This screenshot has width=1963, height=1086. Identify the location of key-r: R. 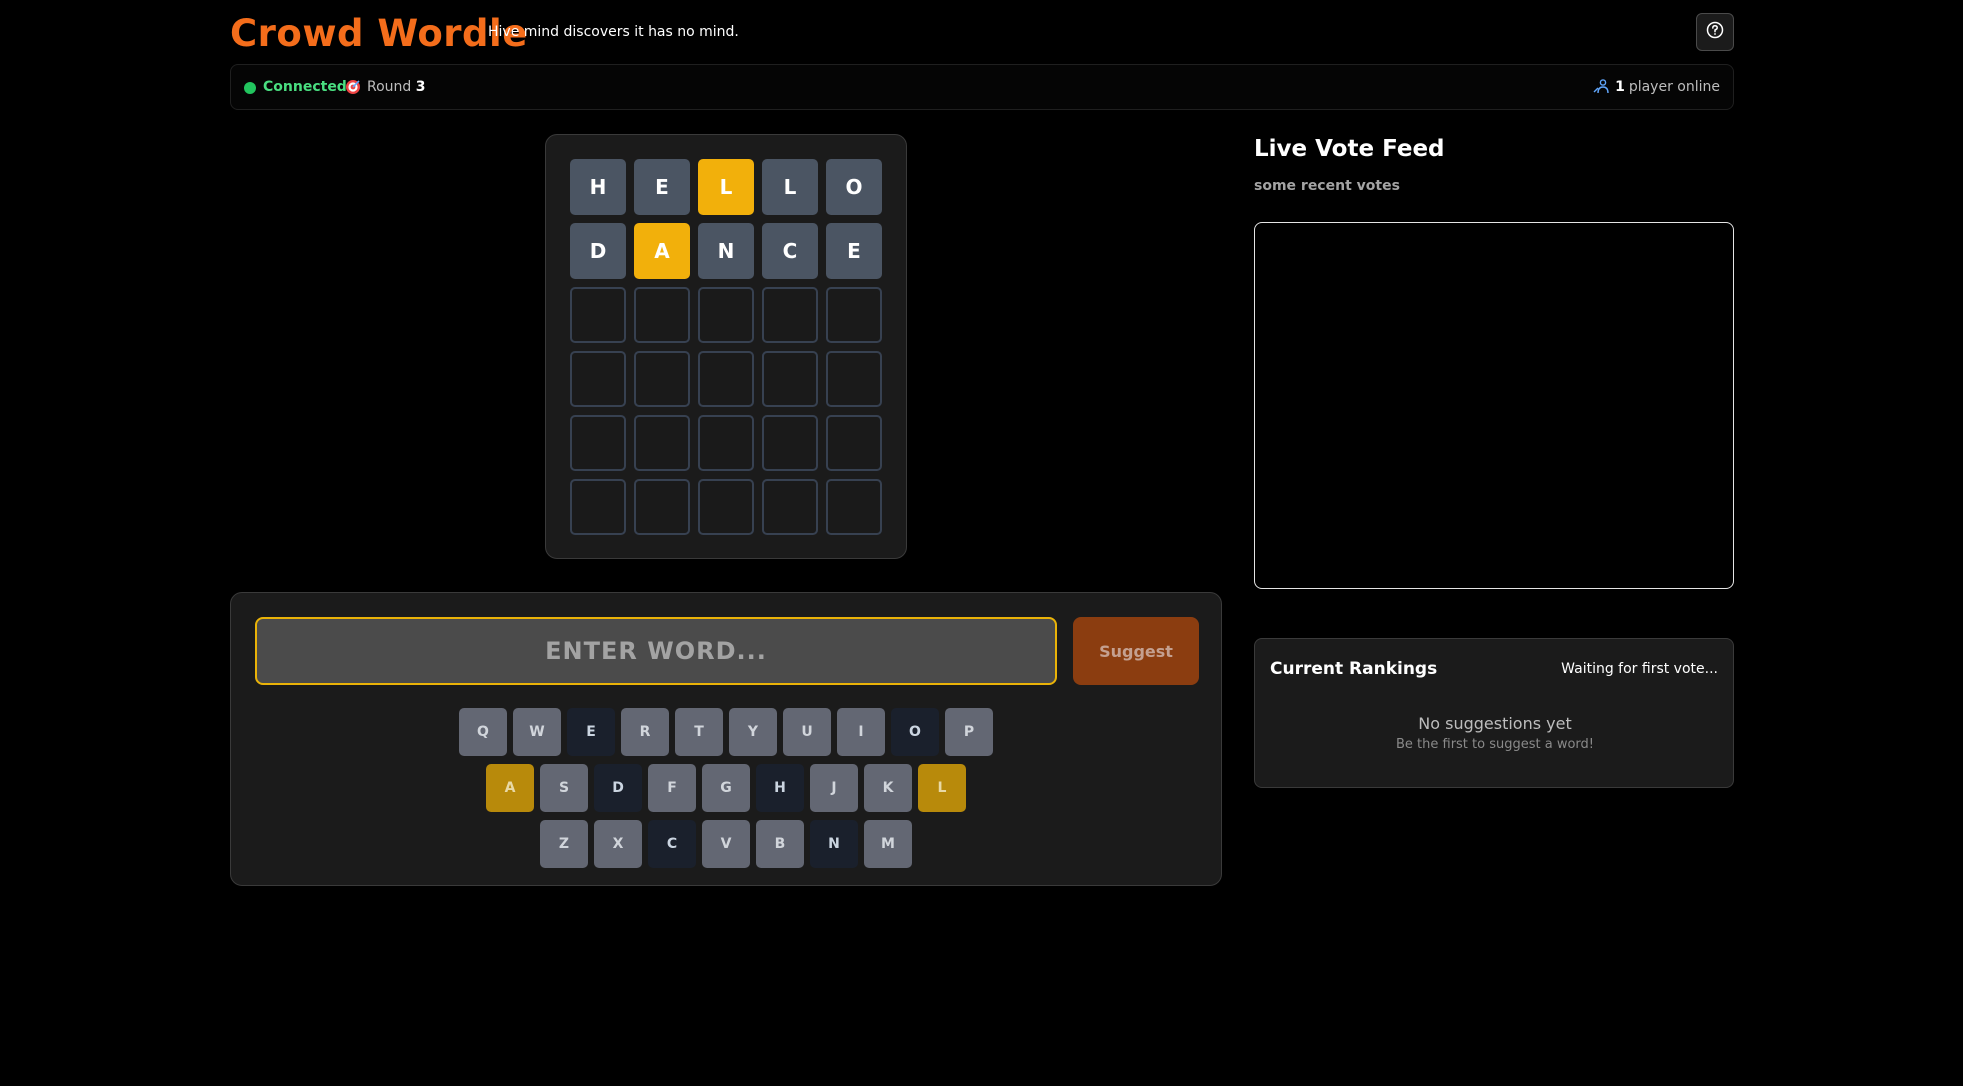
(645, 732).